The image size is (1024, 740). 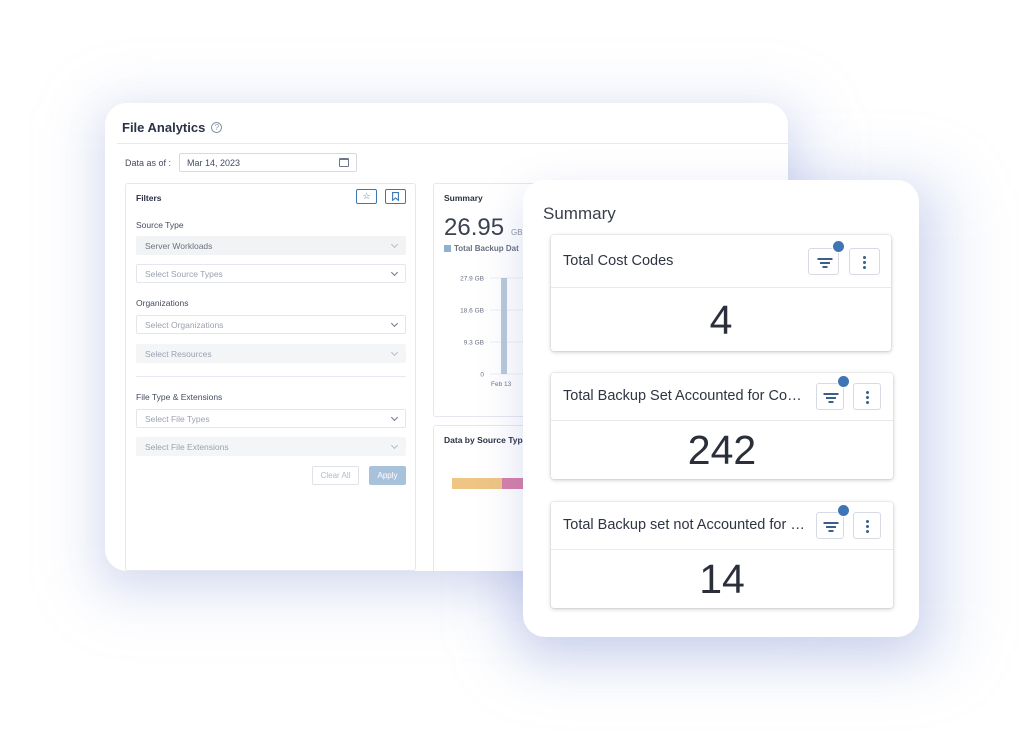 I want to click on metric-value: 242, so click(x=722, y=450).